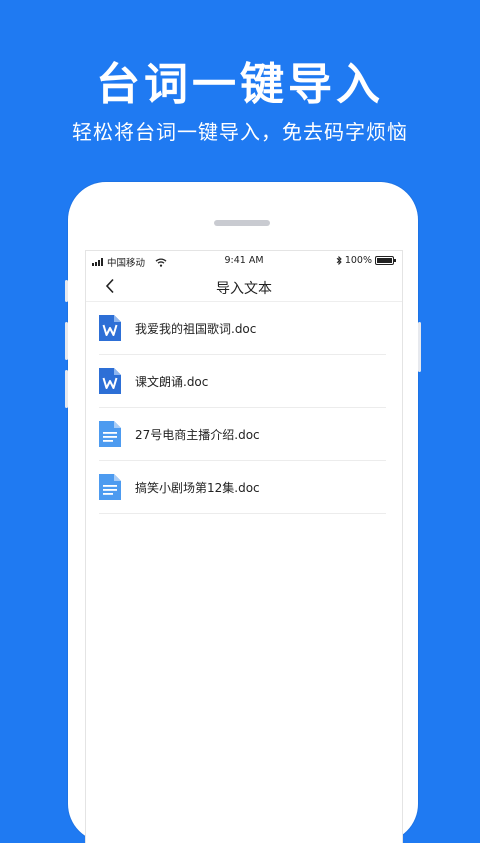 Image resolution: width=480 pixels, height=843 pixels. I want to click on file-item: 27号电商主播介绍.doc, so click(242, 434).